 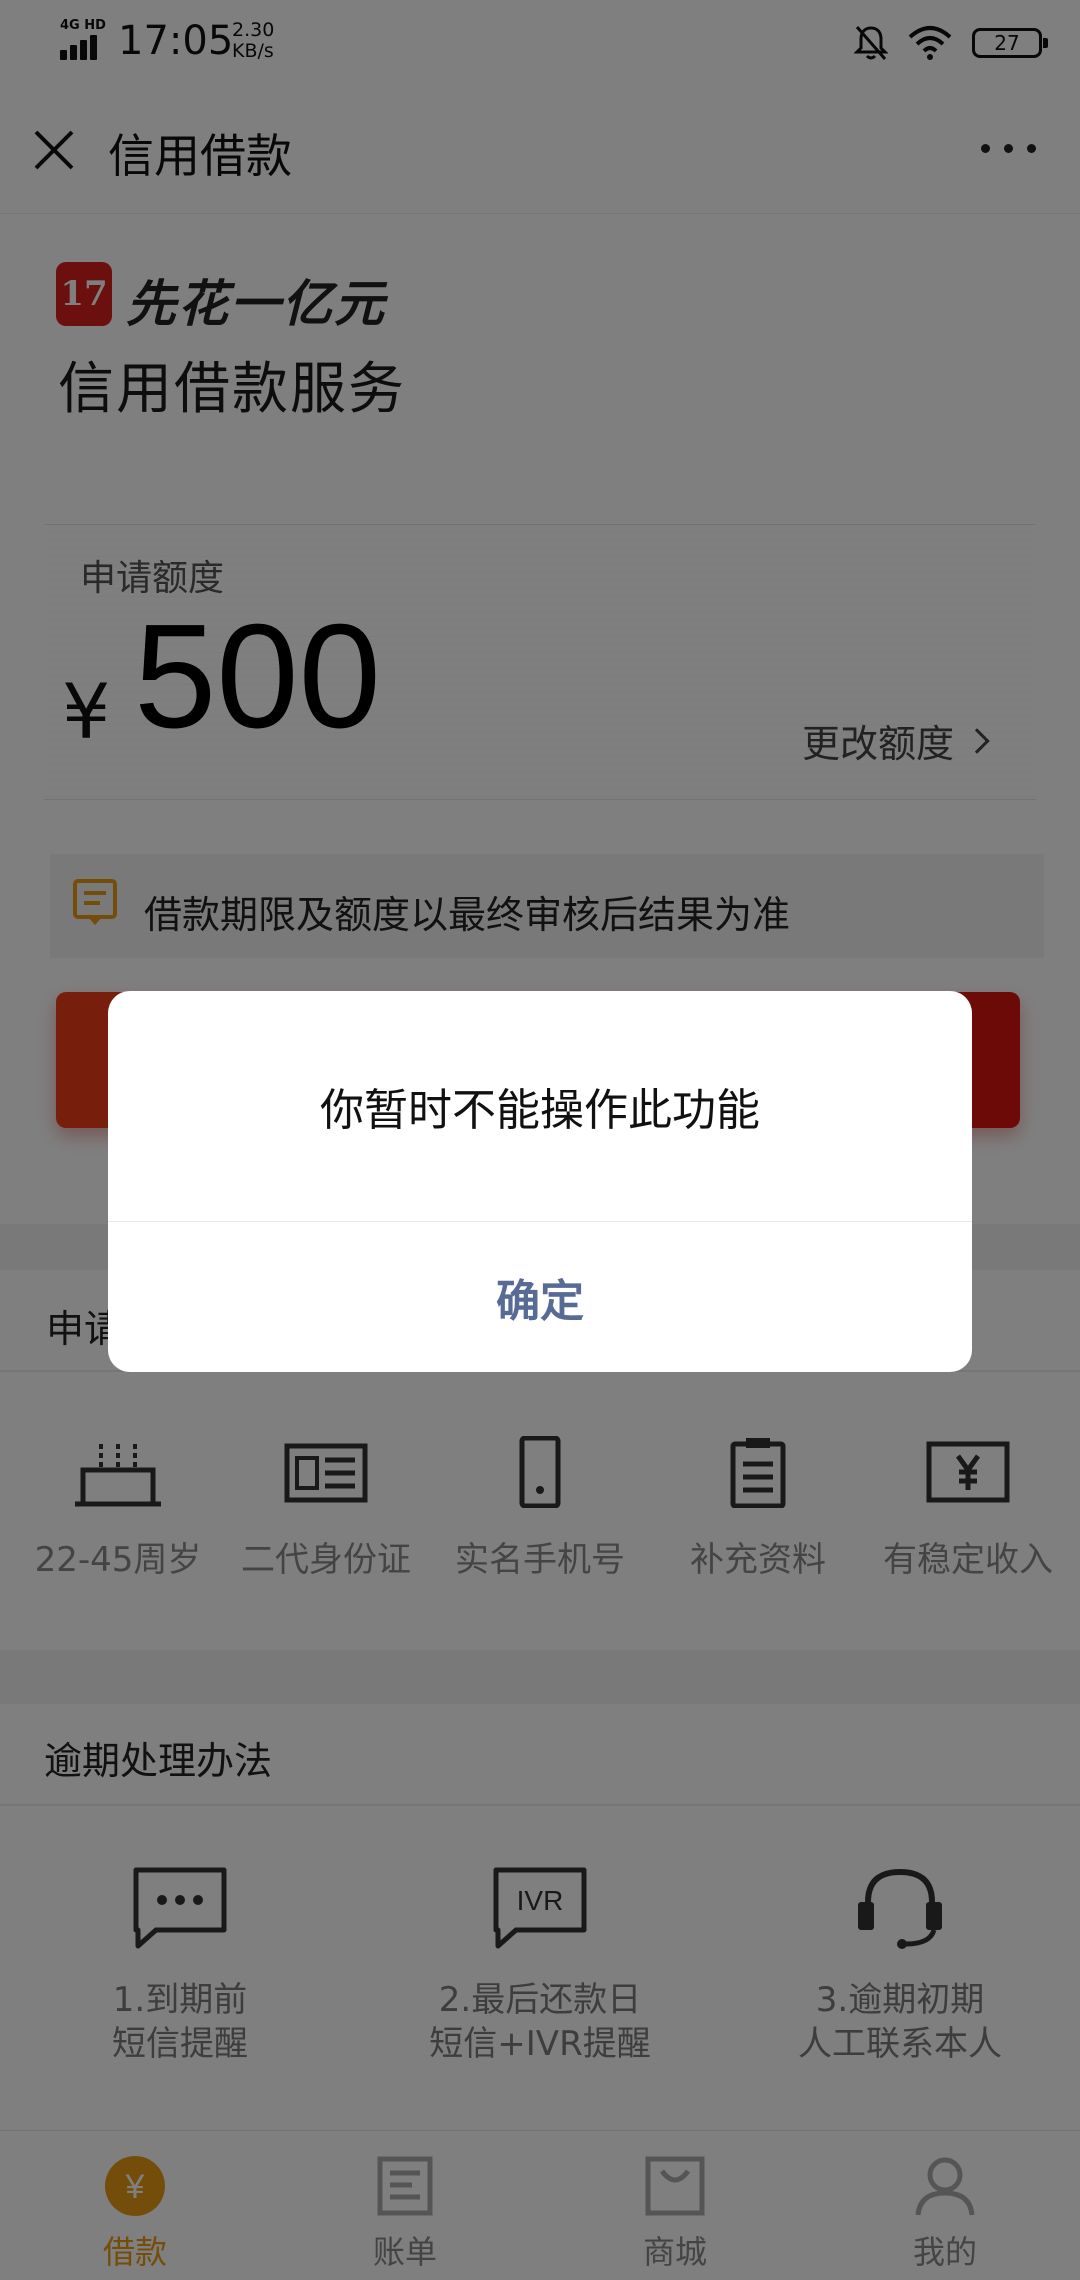 What do you see at coordinates (540, 1297) in the screenshot?
I see `confirm-button: 确定` at bounding box center [540, 1297].